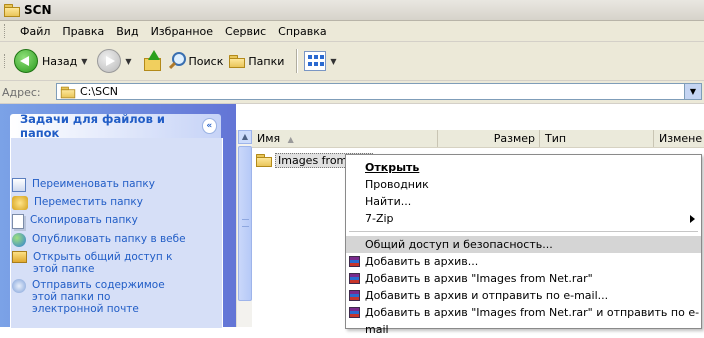  What do you see at coordinates (479, 278) in the screenshot?
I see `menu-item-label: Добавить в архив "Images from Net.rar"` at bounding box center [479, 278].